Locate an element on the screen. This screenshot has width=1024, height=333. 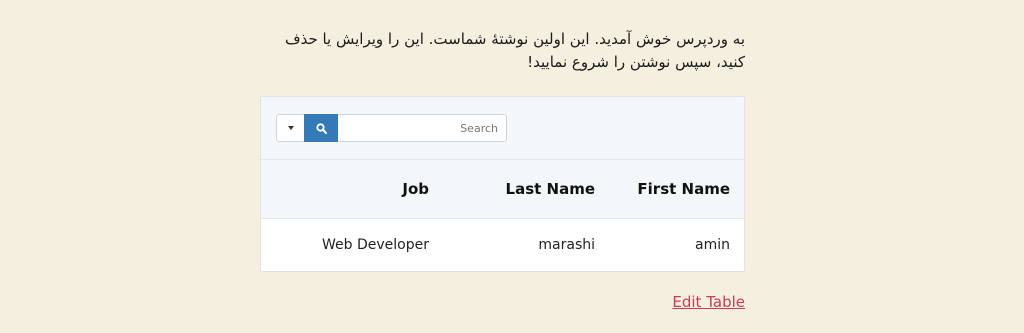
header-first-name: First Name is located at coordinates (669, 189).